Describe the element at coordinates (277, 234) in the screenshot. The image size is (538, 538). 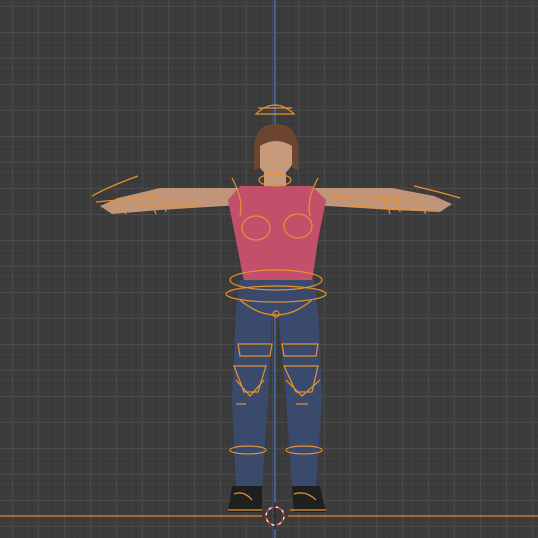
I see `torso-top` at that location.